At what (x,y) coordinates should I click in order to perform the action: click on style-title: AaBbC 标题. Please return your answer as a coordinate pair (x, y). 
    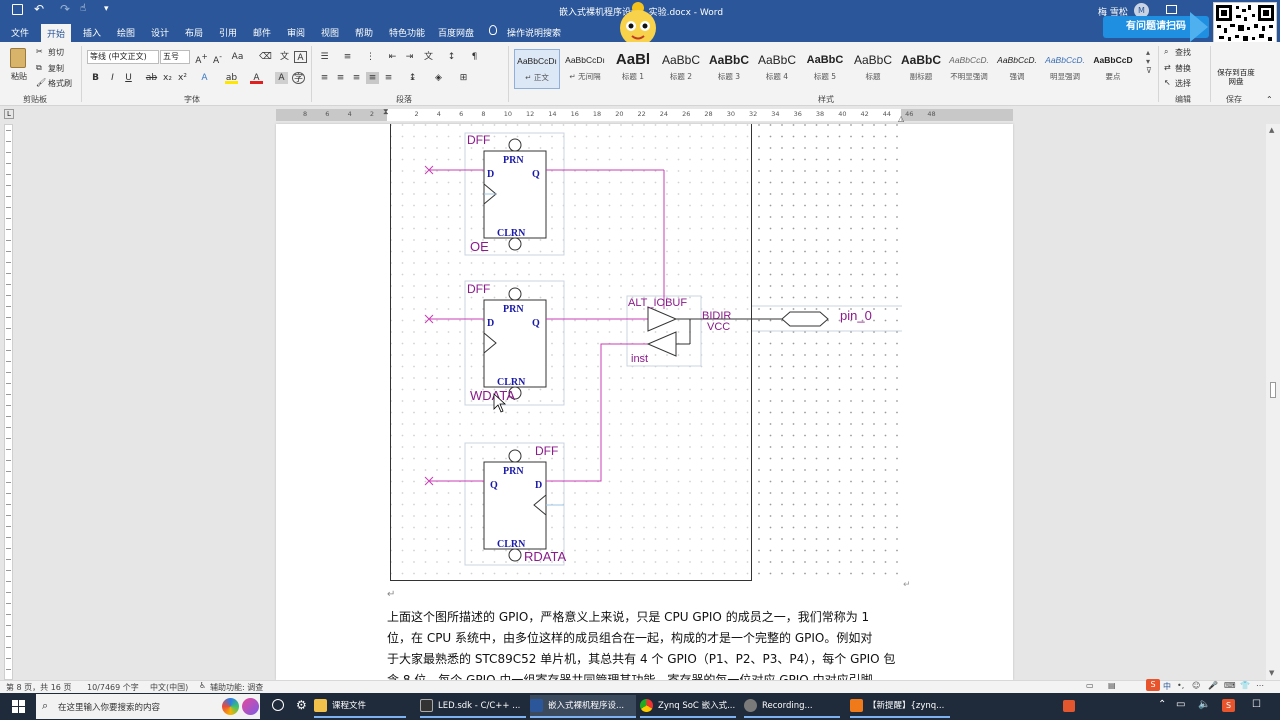
    Looking at the image, I should click on (873, 69).